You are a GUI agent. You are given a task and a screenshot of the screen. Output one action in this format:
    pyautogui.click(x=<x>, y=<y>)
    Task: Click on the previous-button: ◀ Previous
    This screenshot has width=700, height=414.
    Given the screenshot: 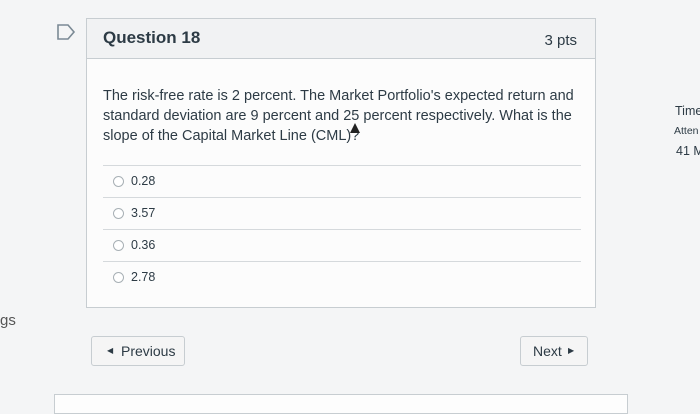 What is the action you would take?
    pyautogui.click(x=138, y=351)
    